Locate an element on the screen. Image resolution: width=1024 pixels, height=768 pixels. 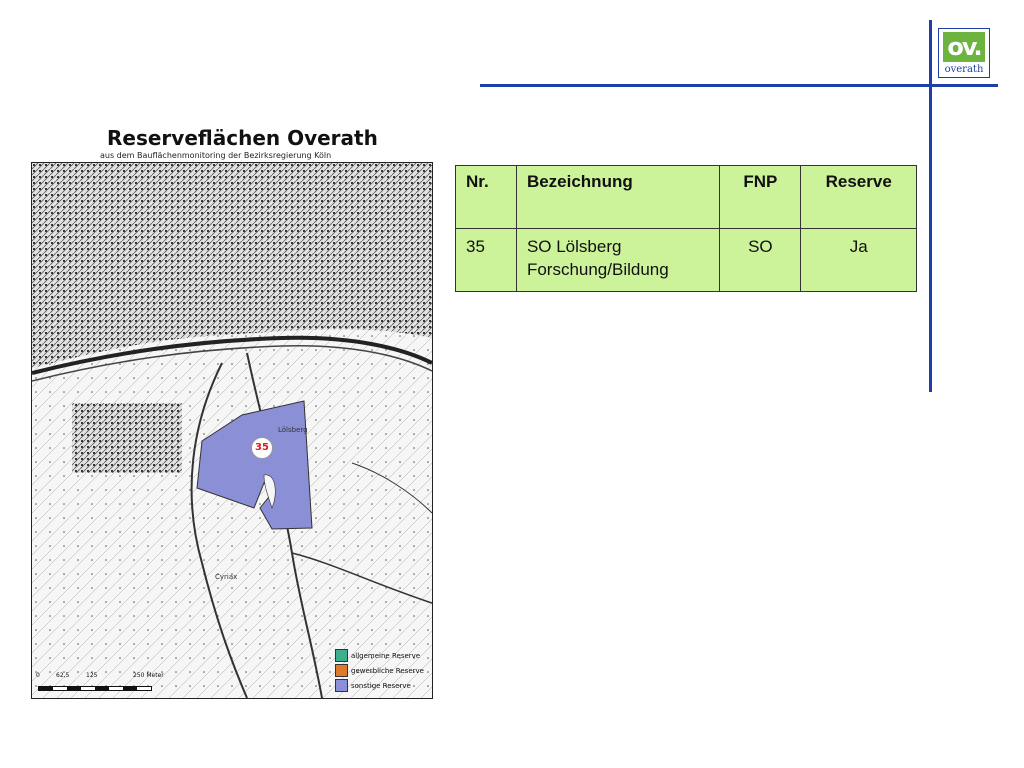
scale-tick-0: 0 is located at coordinates (38, 675).